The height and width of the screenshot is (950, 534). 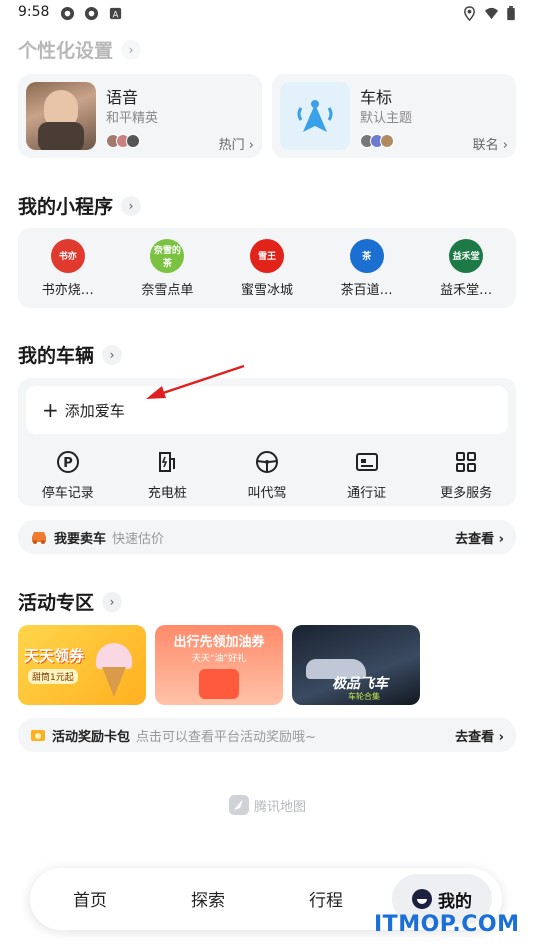 I want to click on promo-title: 天天领券, so click(x=54, y=656).